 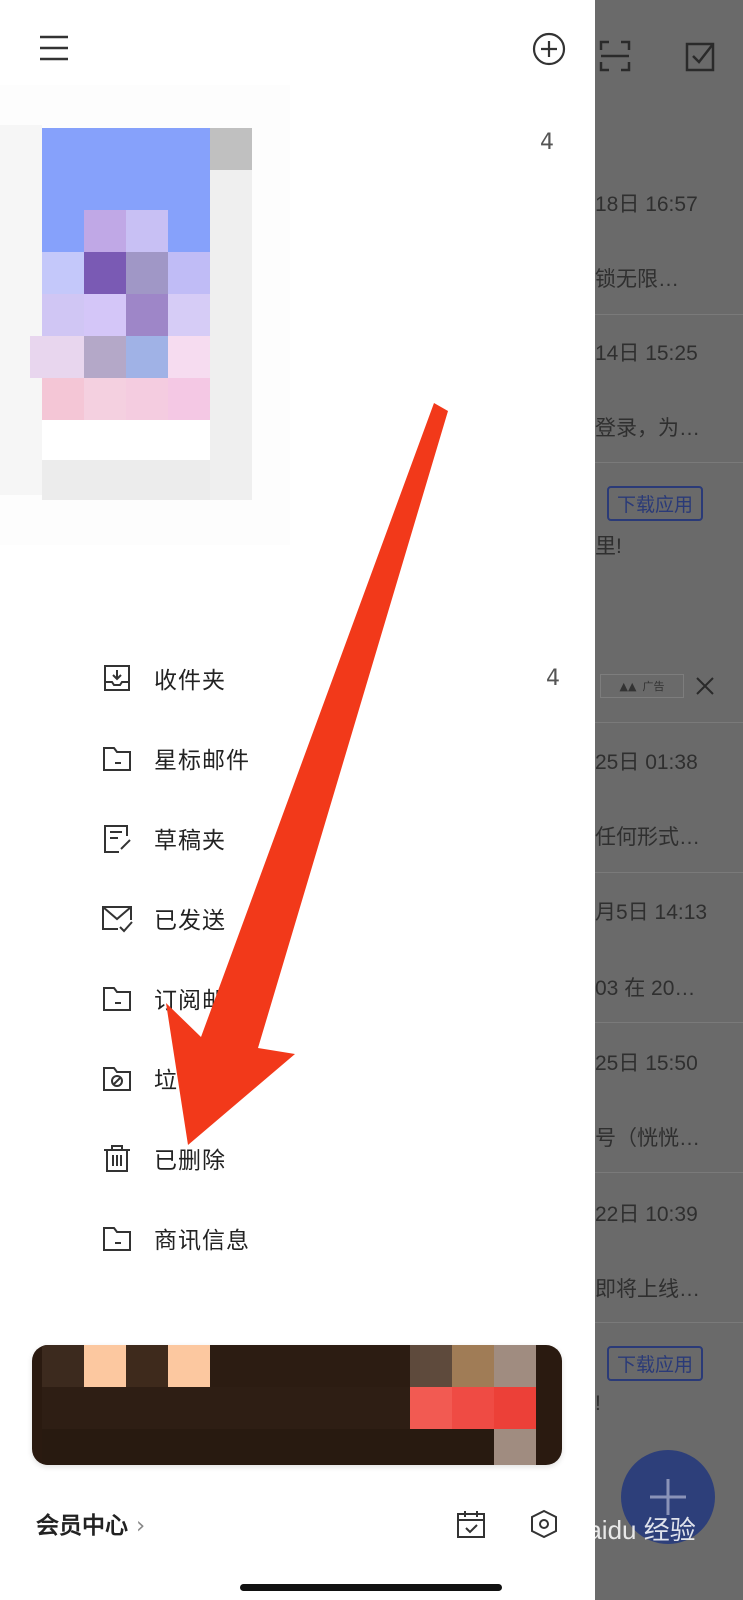 I want to click on menu-item-label: 星标邮件, so click(x=202, y=761).